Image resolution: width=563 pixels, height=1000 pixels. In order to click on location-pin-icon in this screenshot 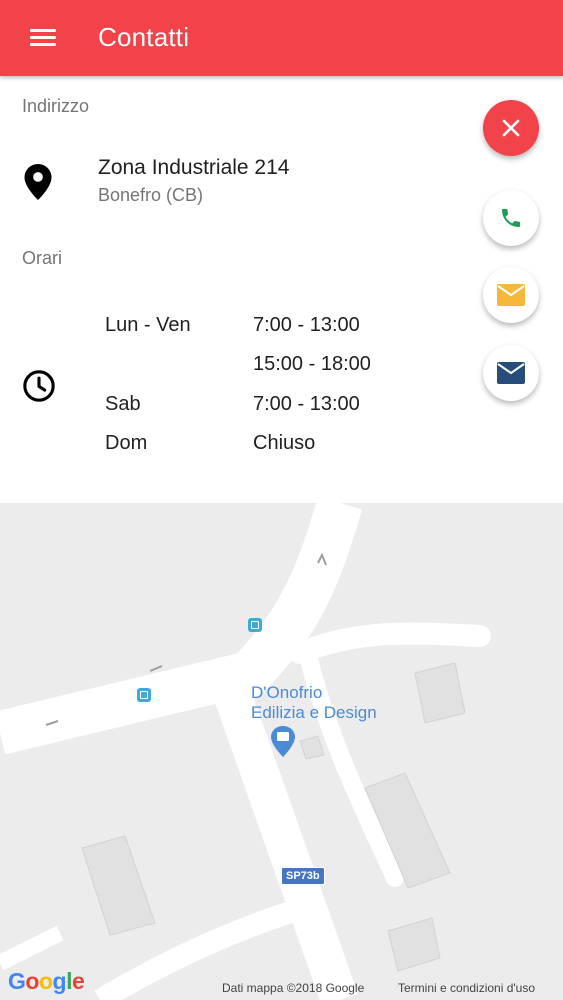, I will do `click(38, 182)`.